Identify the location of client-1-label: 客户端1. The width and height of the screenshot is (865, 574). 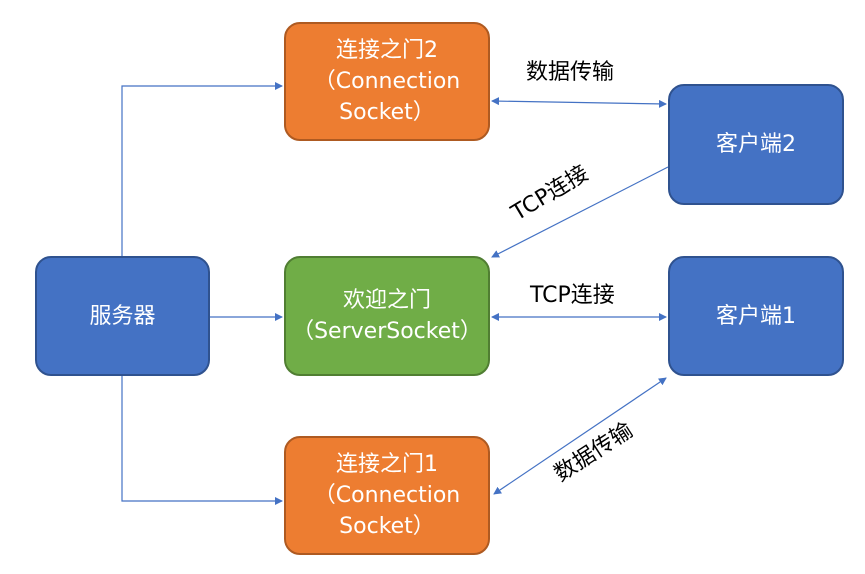
(756, 316).